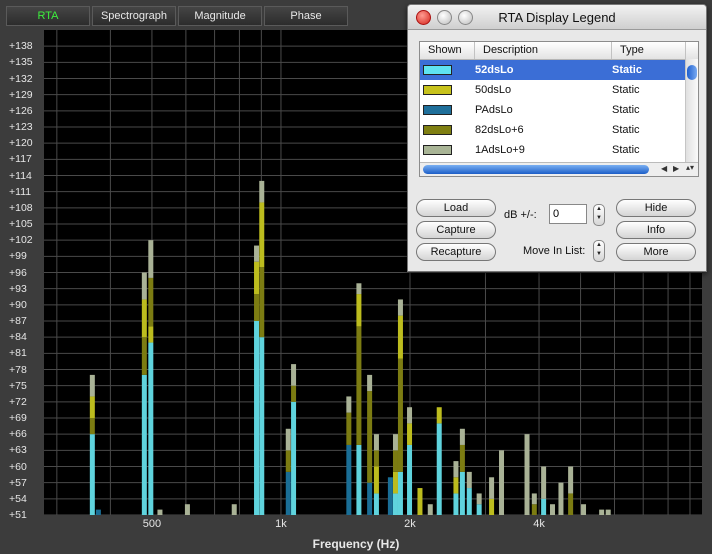 The height and width of the screenshot is (554, 712). Describe the element at coordinates (20, 191) in the screenshot. I see `y-tick-label: +111` at that location.